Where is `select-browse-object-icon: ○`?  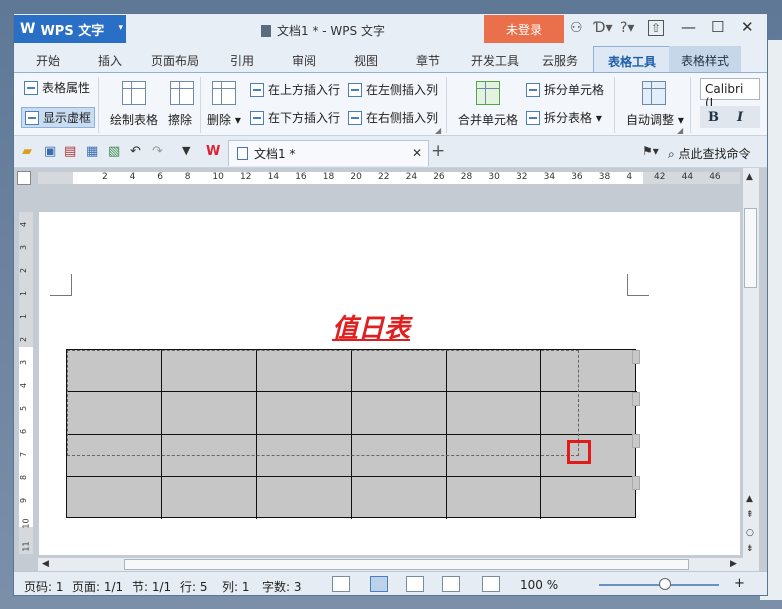 select-browse-object-icon: ○ is located at coordinates (750, 533).